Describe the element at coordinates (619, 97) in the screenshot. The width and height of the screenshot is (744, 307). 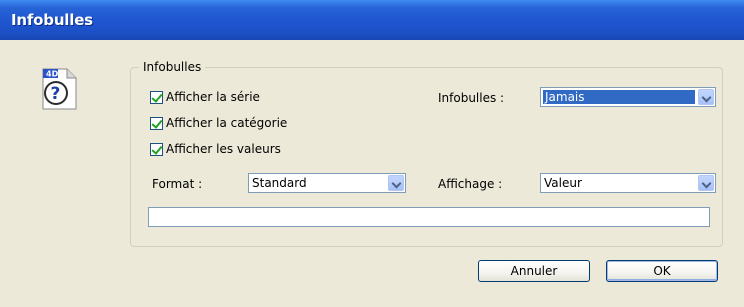
I see `infobulles-value: Jamais` at that location.